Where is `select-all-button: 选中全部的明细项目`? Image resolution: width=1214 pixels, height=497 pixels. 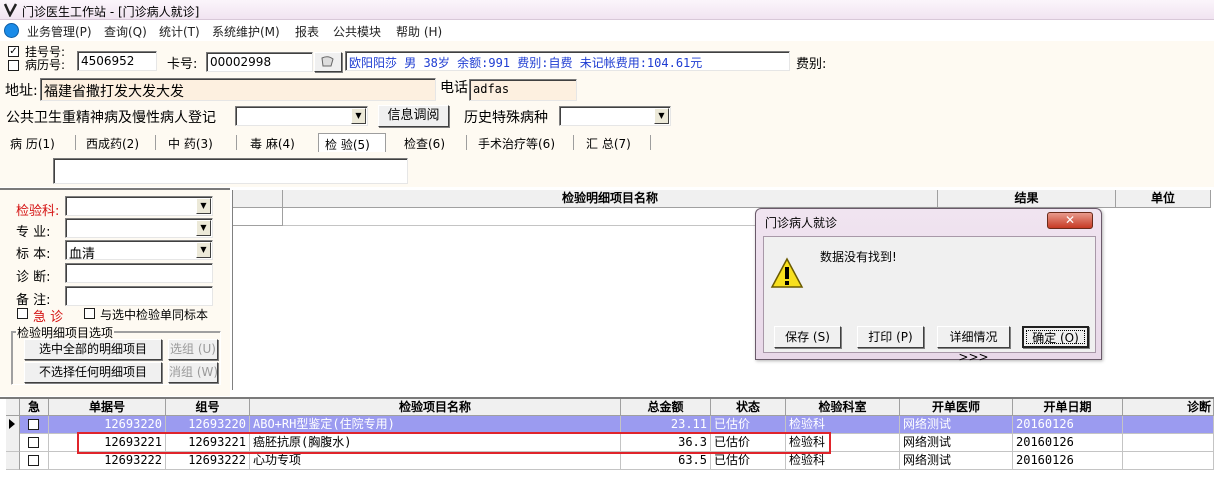 select-all-button: 选中全部的明细项目 is located at coordinates (93, 349).